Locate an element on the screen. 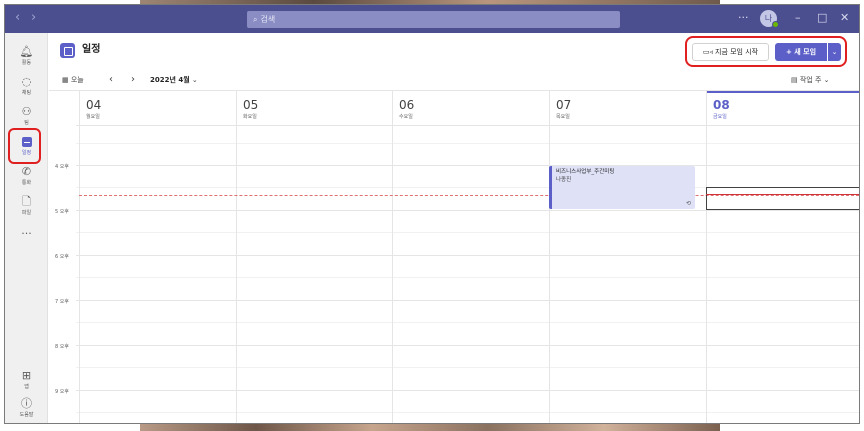  weekday-label: 월요일 is located at coordinates (93, 117).